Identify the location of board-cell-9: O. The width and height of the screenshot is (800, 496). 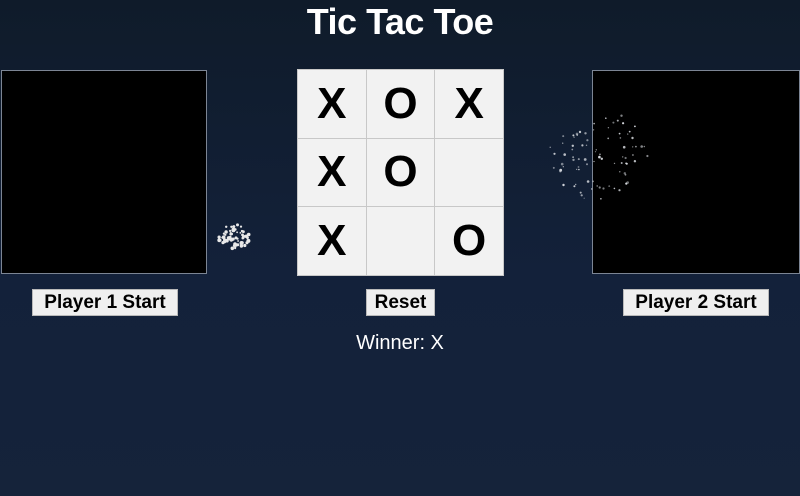
(469, 241).